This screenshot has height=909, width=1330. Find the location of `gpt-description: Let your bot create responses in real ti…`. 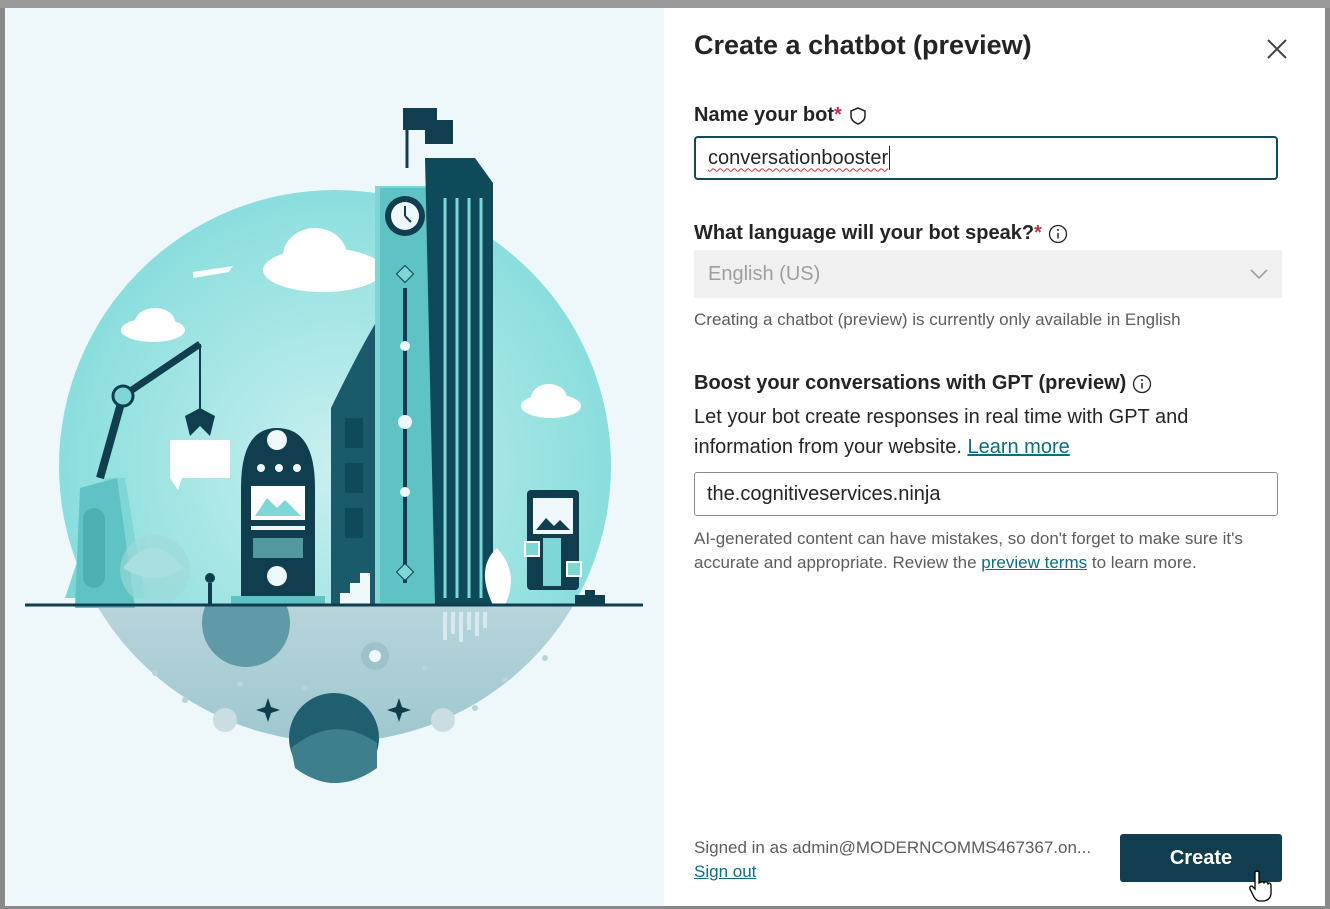

gpt-description: Let your bot create responses in real ti… is located at coordinates (989, 432).